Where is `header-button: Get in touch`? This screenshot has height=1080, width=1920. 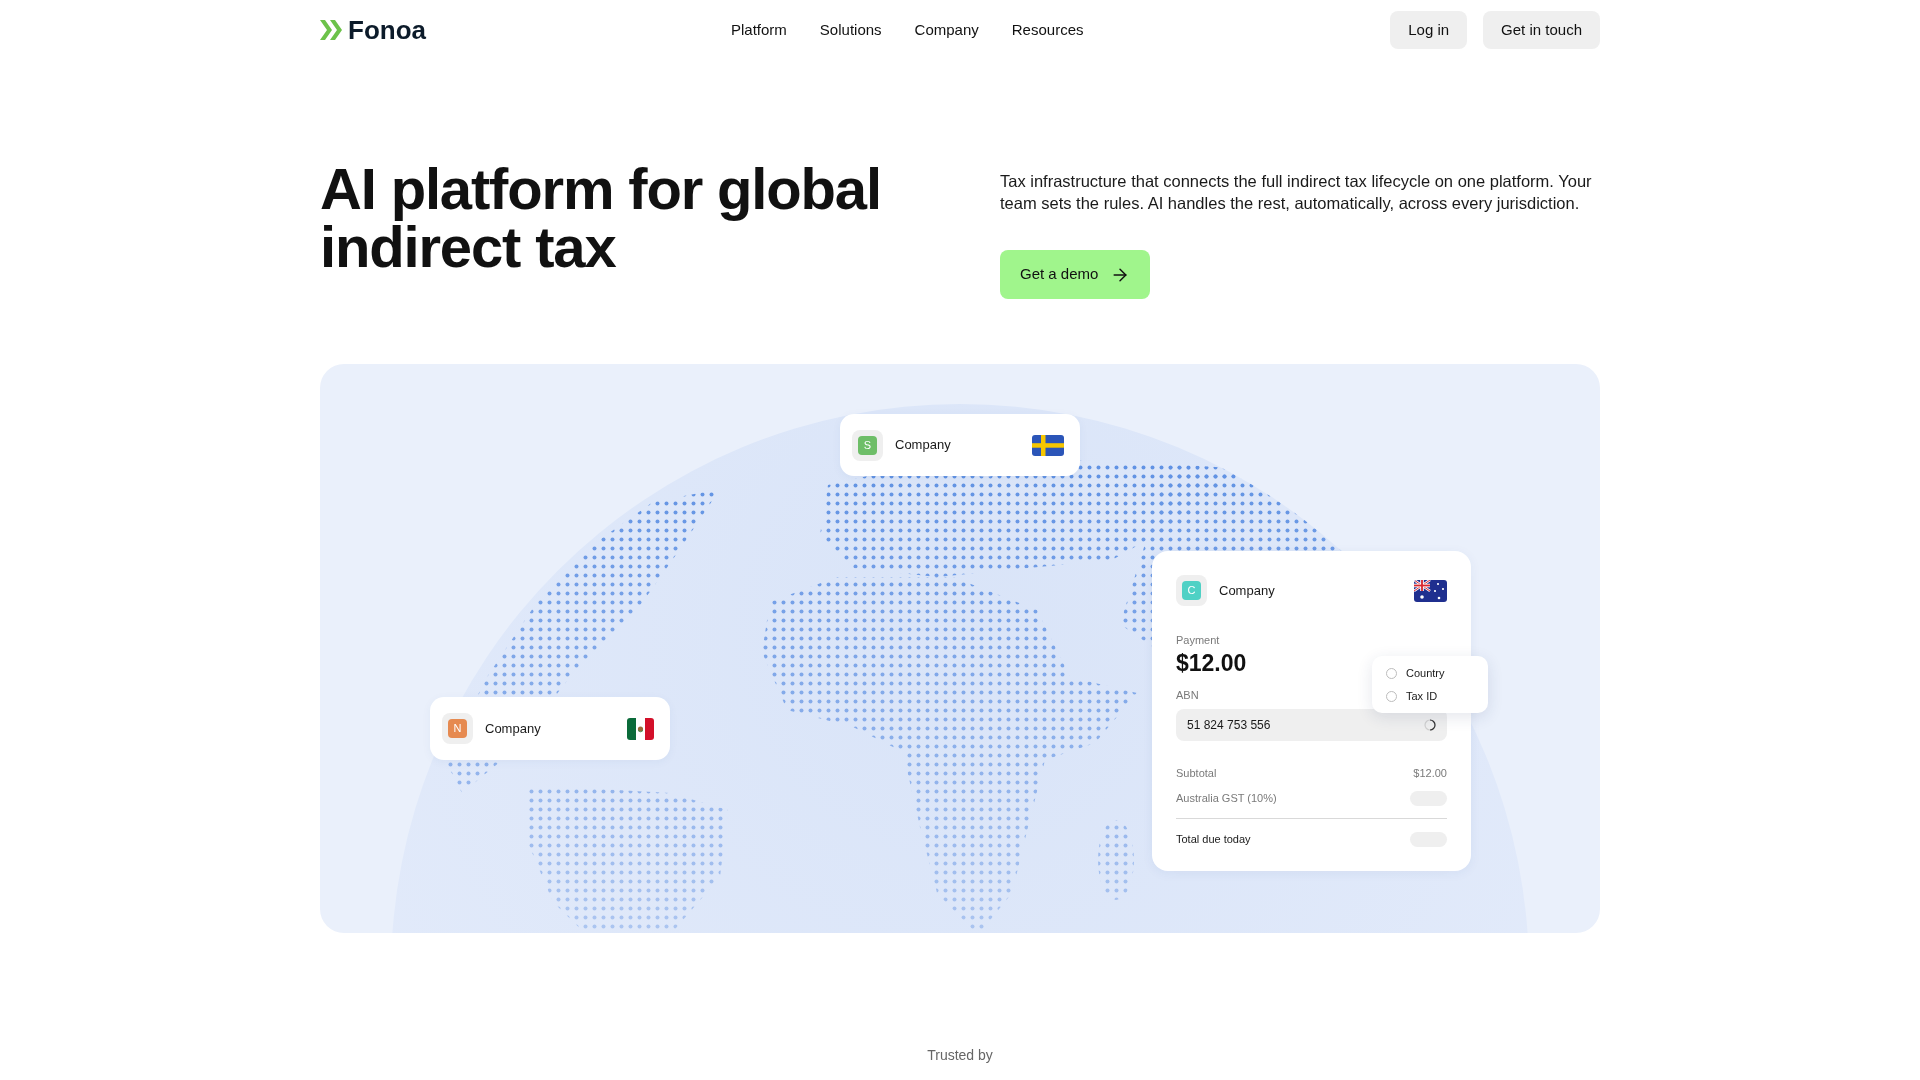
header-button: Get in touch is located at coordinates (1541, 30).